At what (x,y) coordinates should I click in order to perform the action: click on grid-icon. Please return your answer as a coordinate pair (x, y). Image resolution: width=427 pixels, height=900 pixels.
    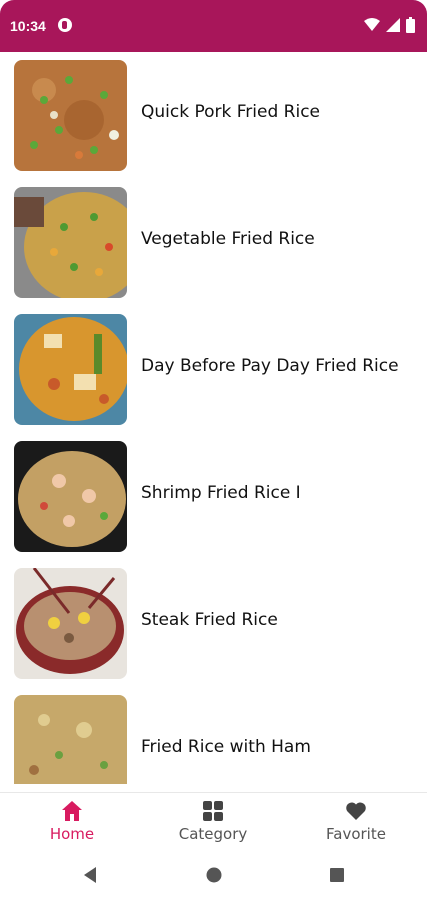
    Looking at the image, I should click on (213, 811).